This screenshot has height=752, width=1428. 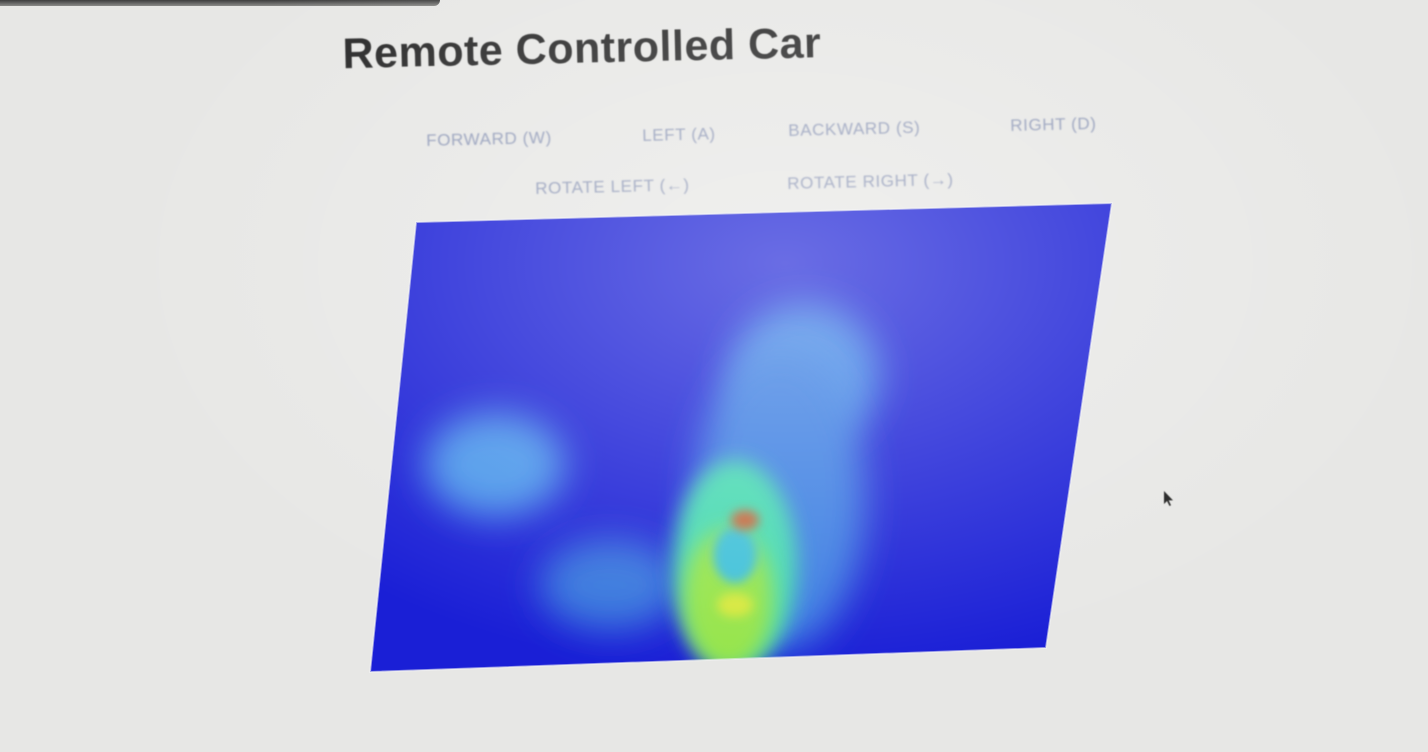 What do you see at coordinates (1053, 125) in the screenshot?
I see `right-button: RIGHT (D)` at bounding box center [1053, 125].